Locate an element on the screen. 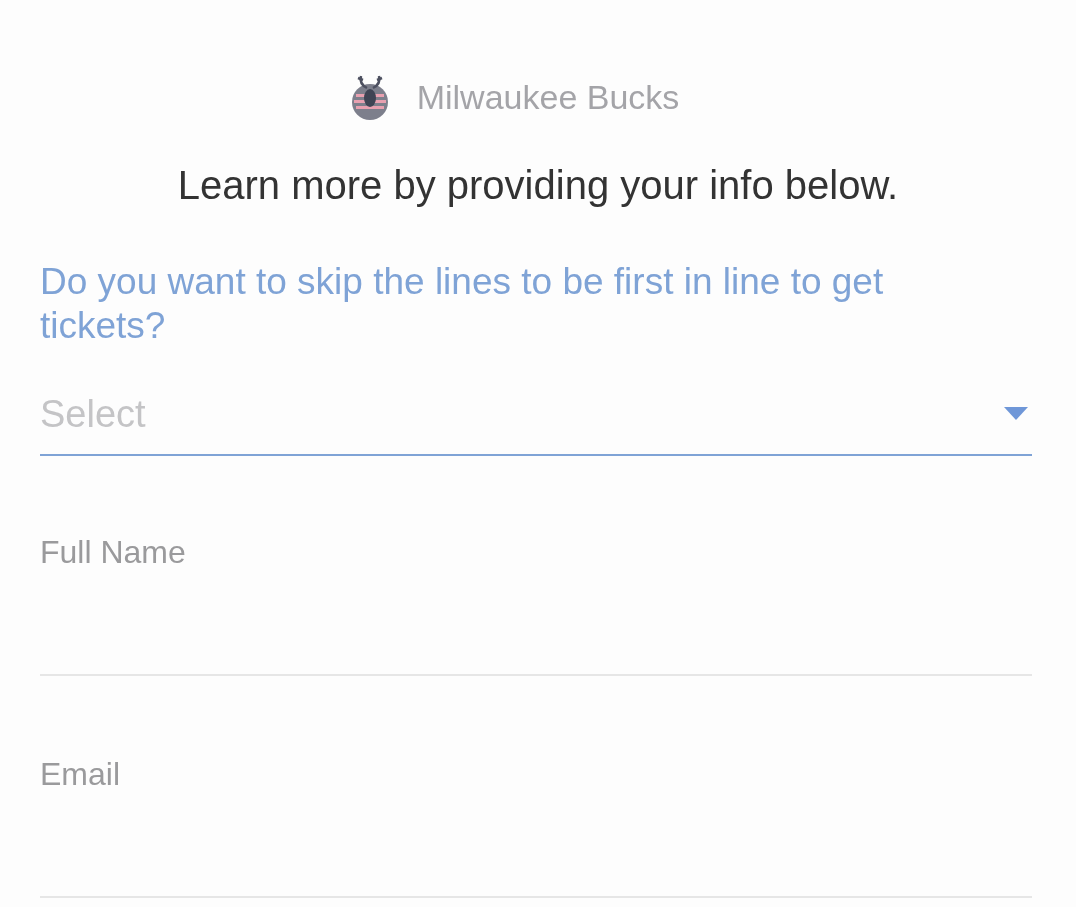  caret-icon is located at coordinates (1016, 414).